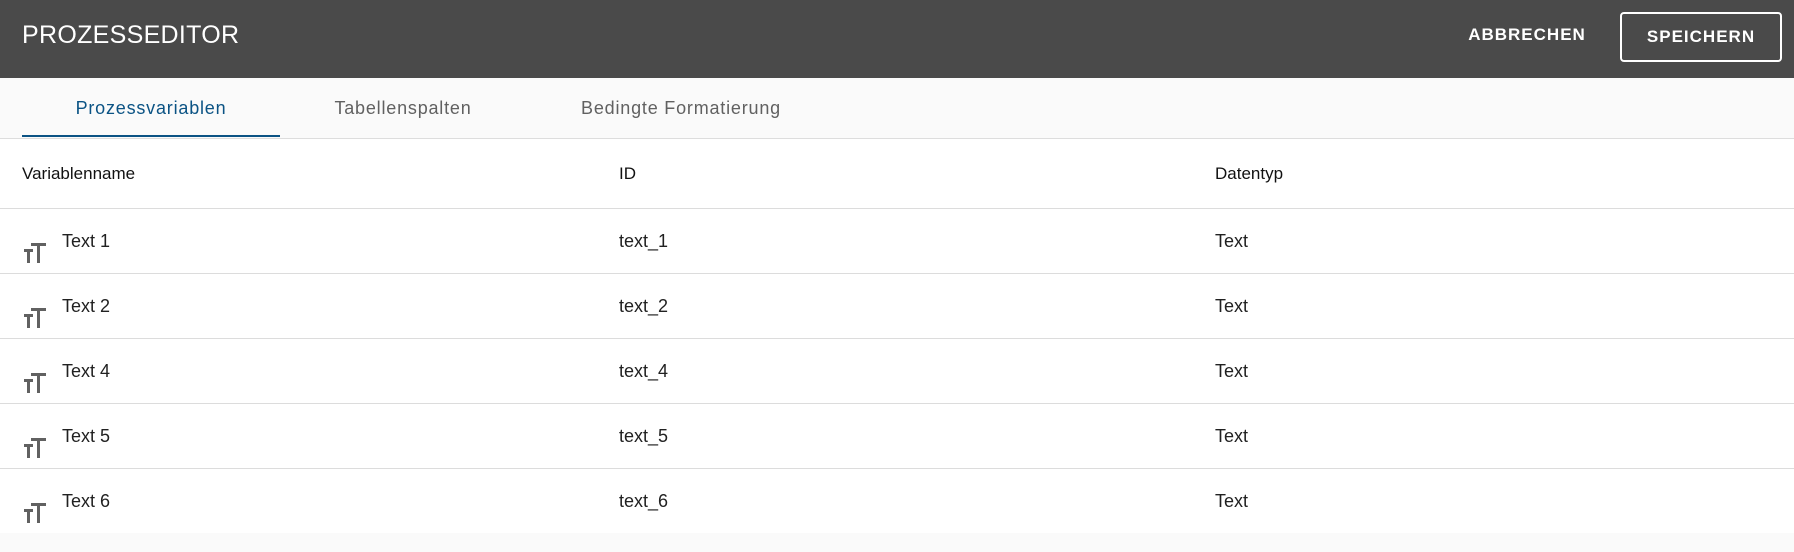 The image size is (1794, 552). I want to click on variable-name-cell: Text 2, so click(66, 306).